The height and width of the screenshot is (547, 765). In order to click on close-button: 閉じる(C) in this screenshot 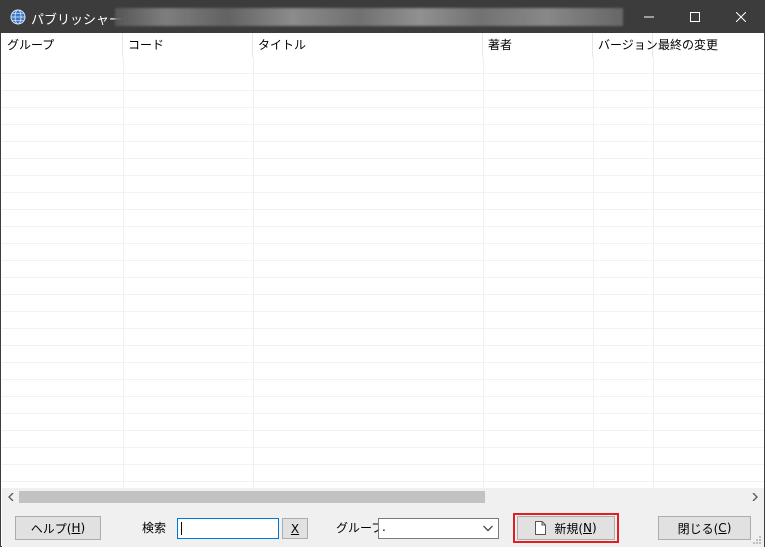, I will do `click(704, 528)`.